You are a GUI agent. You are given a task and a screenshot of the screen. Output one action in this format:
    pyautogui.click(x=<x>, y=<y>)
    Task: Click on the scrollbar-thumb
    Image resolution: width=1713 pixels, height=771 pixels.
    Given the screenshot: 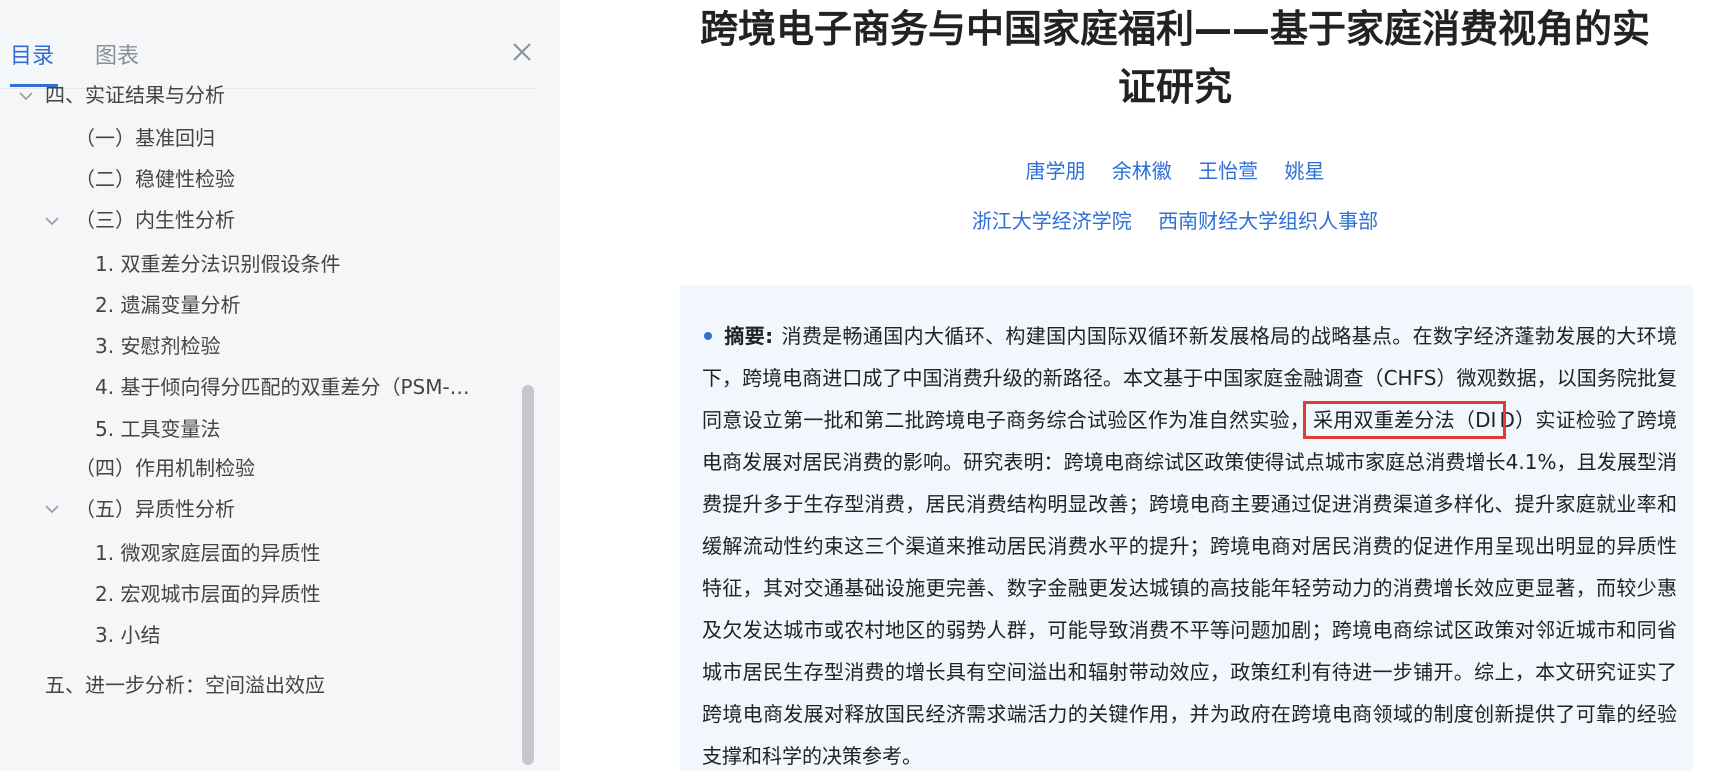 What is the action you would take?
    pyautogui.click(x=528, y=575)
    